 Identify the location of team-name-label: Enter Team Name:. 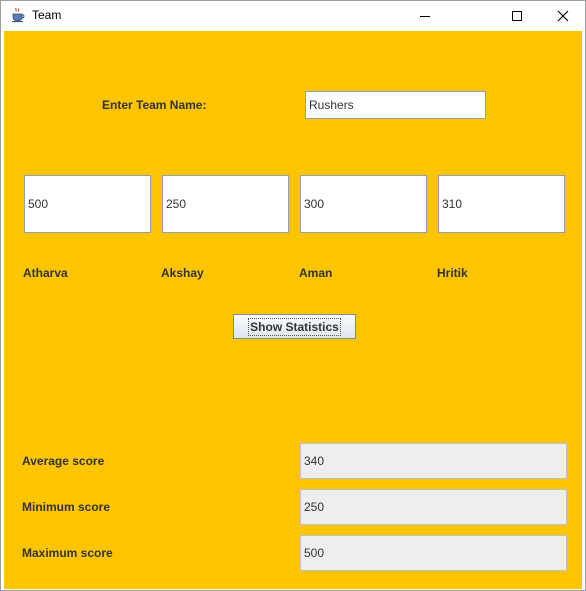
(154, 105).